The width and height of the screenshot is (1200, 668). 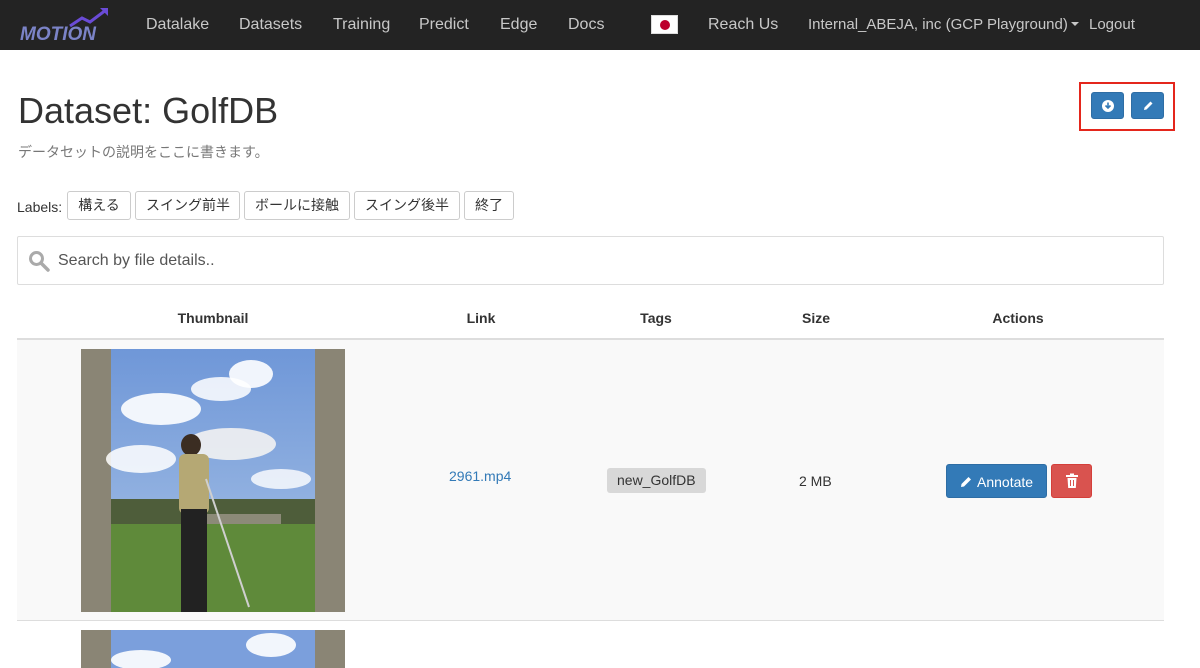 What do you see at coordinates (481, 318) in the screenshot?
I see `column-header-link: Link` at bounding box center [481, 318].